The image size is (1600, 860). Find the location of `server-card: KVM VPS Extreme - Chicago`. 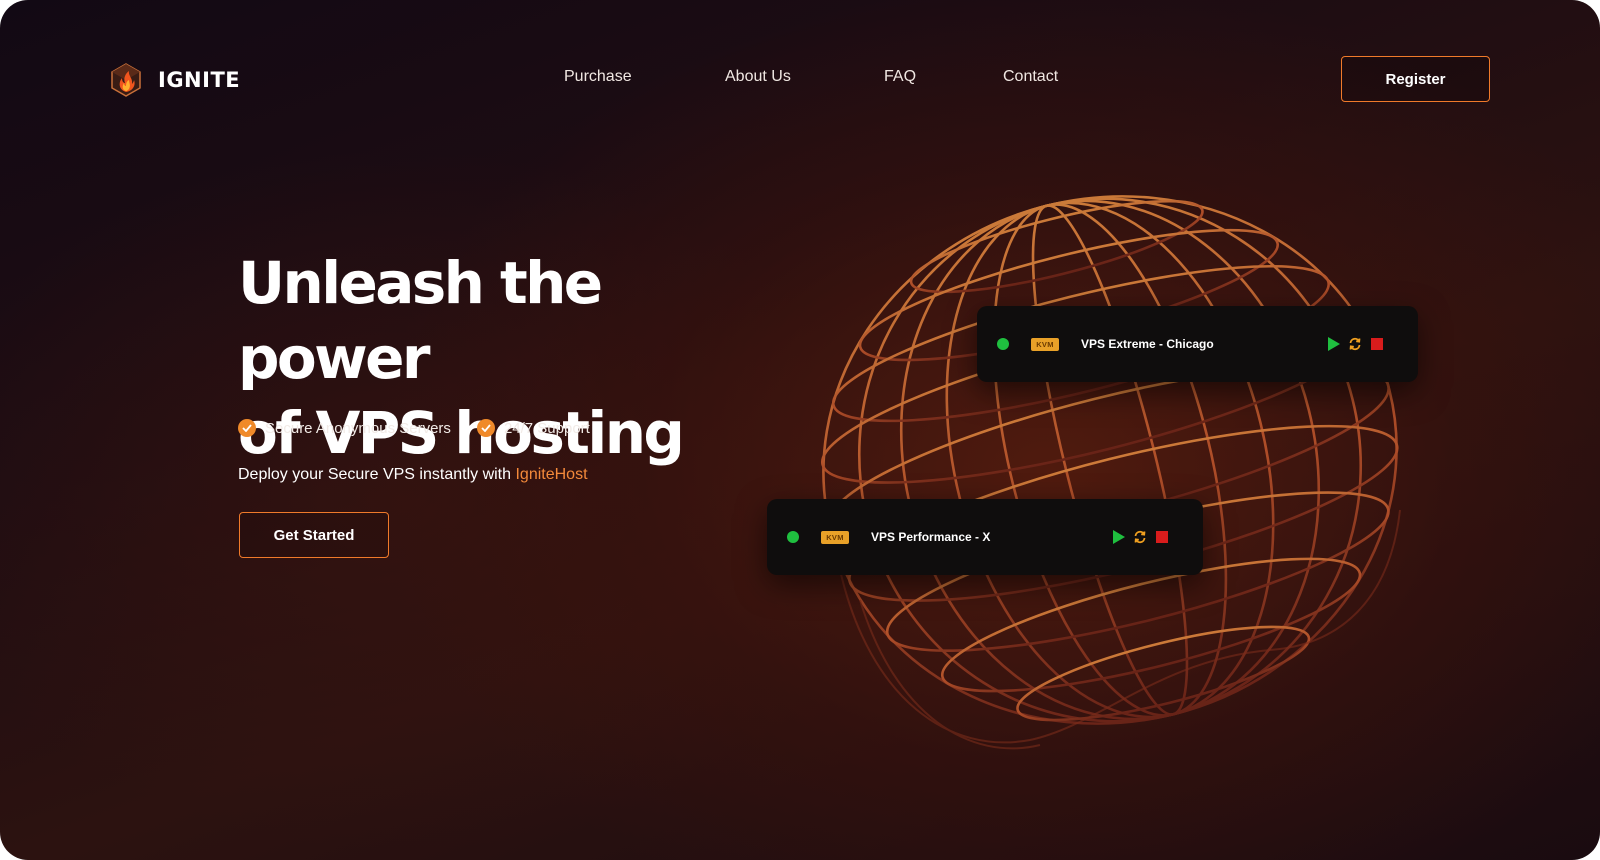

server-card: KVM VPS Extreme - Chicago is located at coordinates (1197, 344).